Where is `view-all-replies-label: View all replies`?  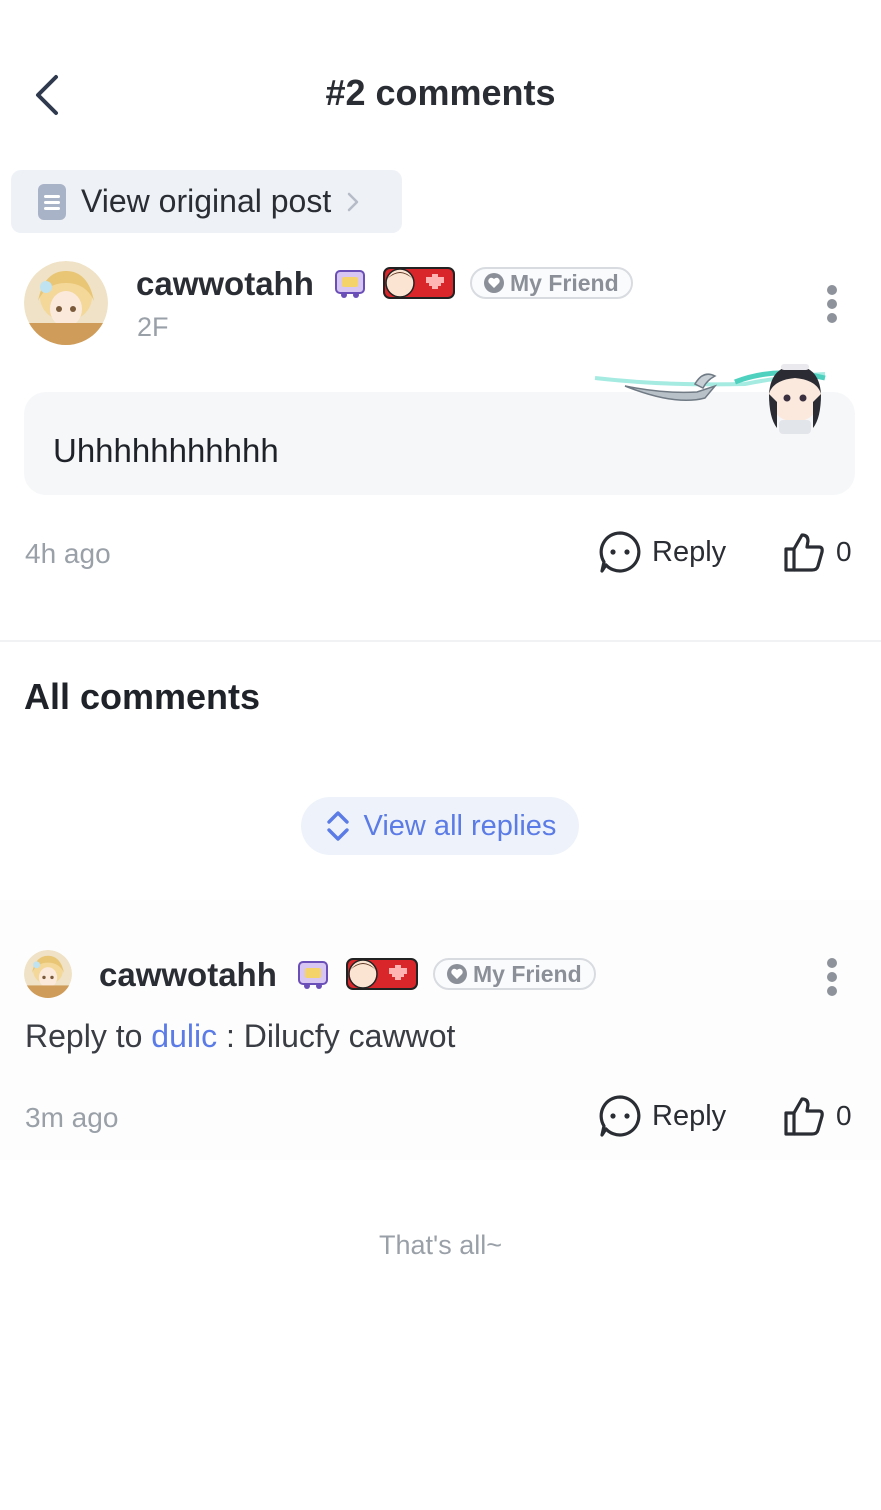 view-all-replies-label: View all replies is located at coordinates (460, 825).